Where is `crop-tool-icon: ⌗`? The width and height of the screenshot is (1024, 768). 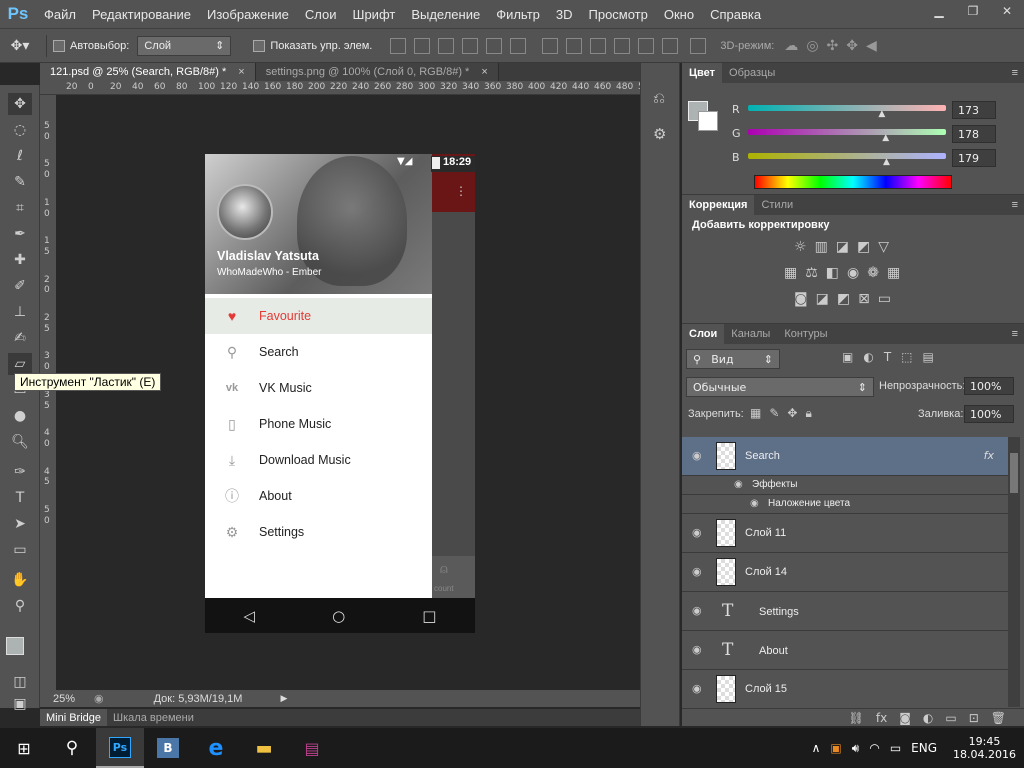
crop-tool-icon: ⌗ is located at coordinates (20, 208).